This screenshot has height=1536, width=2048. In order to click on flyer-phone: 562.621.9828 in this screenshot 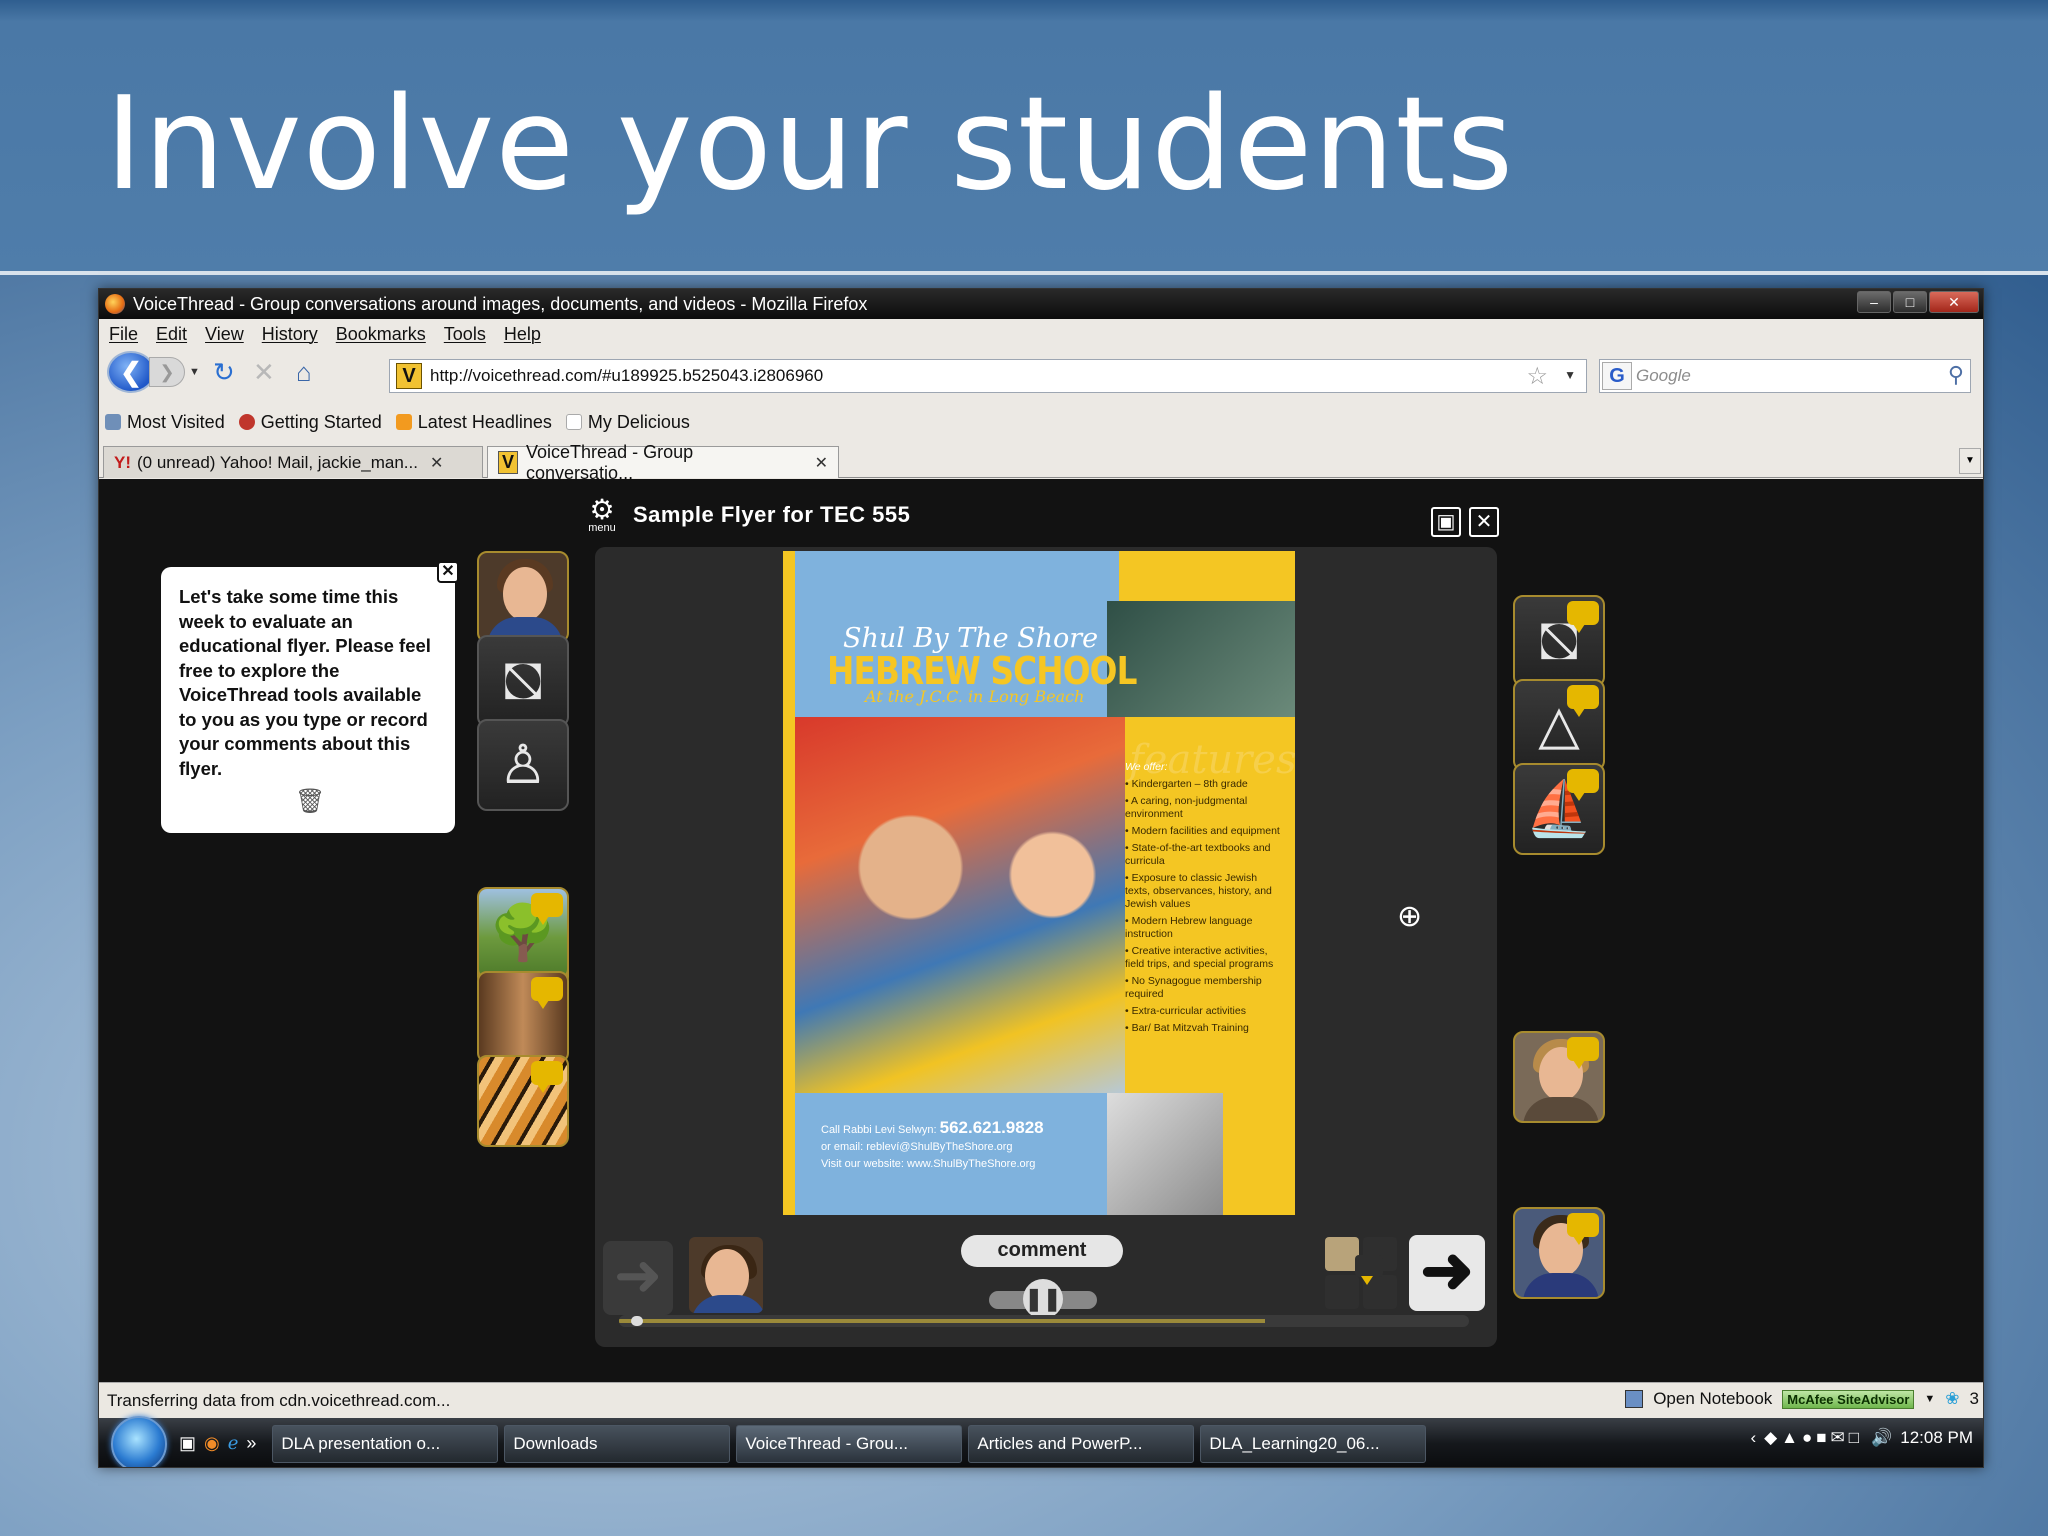, I will do `click(991, 1127)`.